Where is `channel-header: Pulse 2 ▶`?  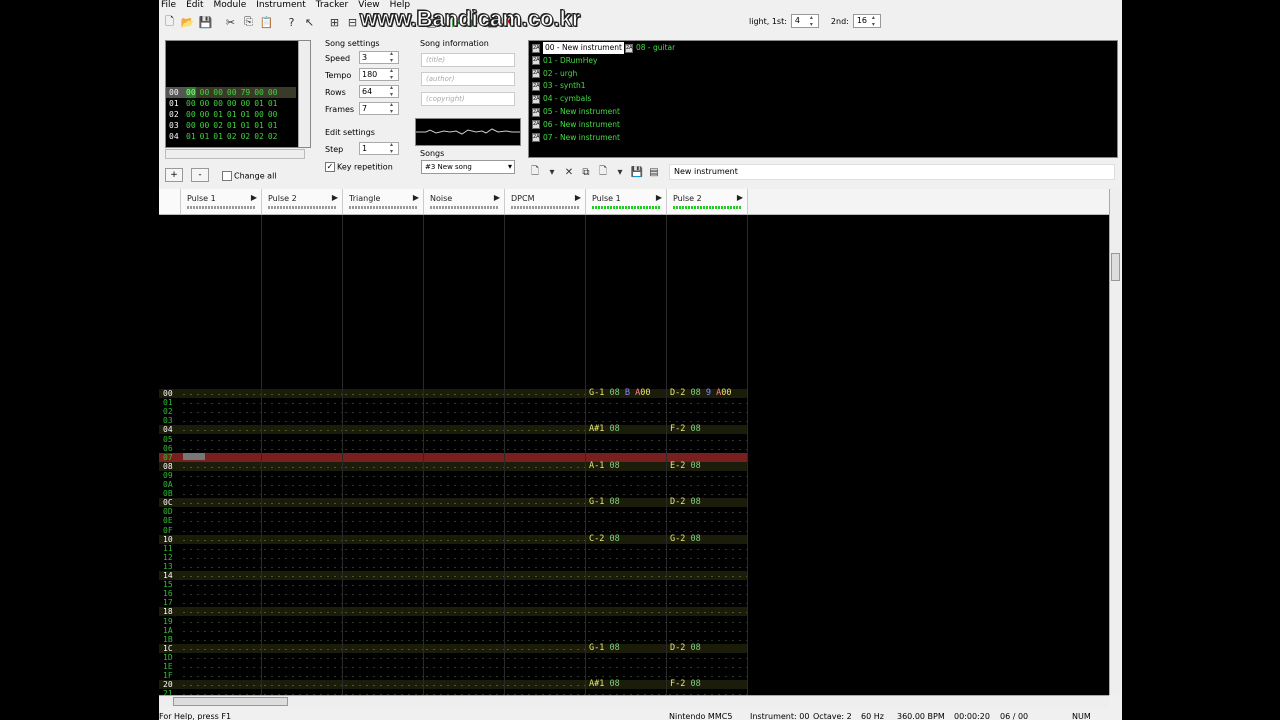
channel-header: Pulse 2 ▶ is located at coordinates (707, 202).